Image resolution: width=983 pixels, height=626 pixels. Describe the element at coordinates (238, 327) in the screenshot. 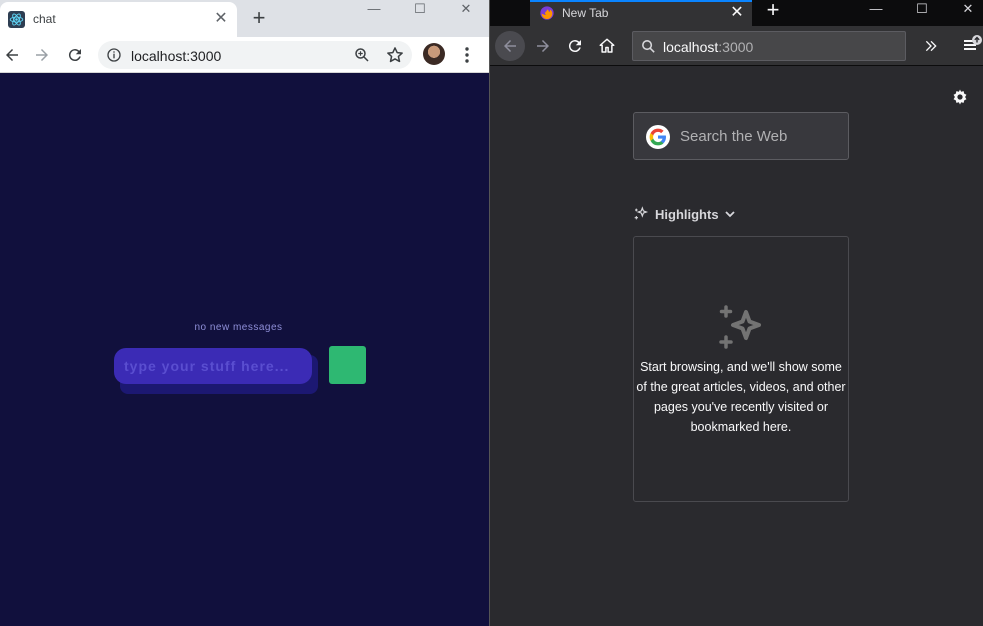

I see `status-text: no new messages` at that location.